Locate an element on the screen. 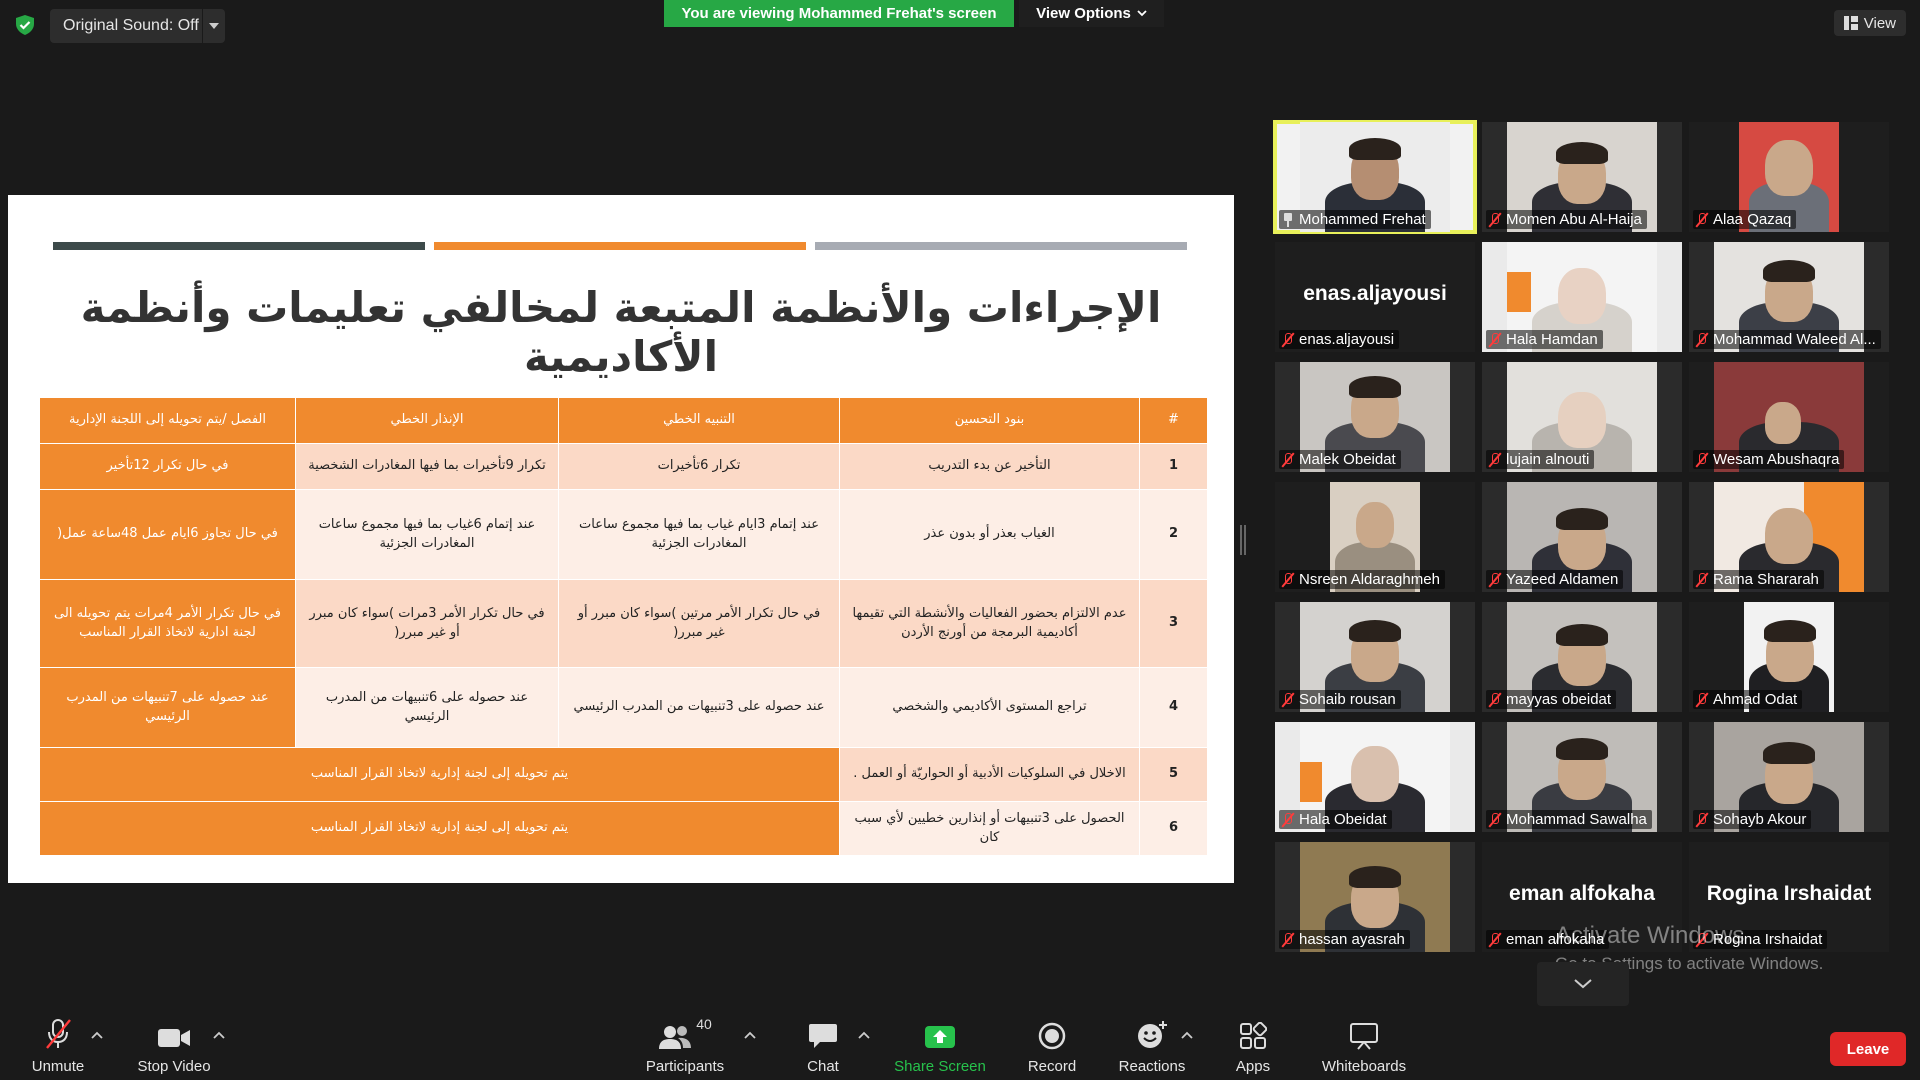  column-header: التنبيه الخطي is located at coordinates (699, 420).